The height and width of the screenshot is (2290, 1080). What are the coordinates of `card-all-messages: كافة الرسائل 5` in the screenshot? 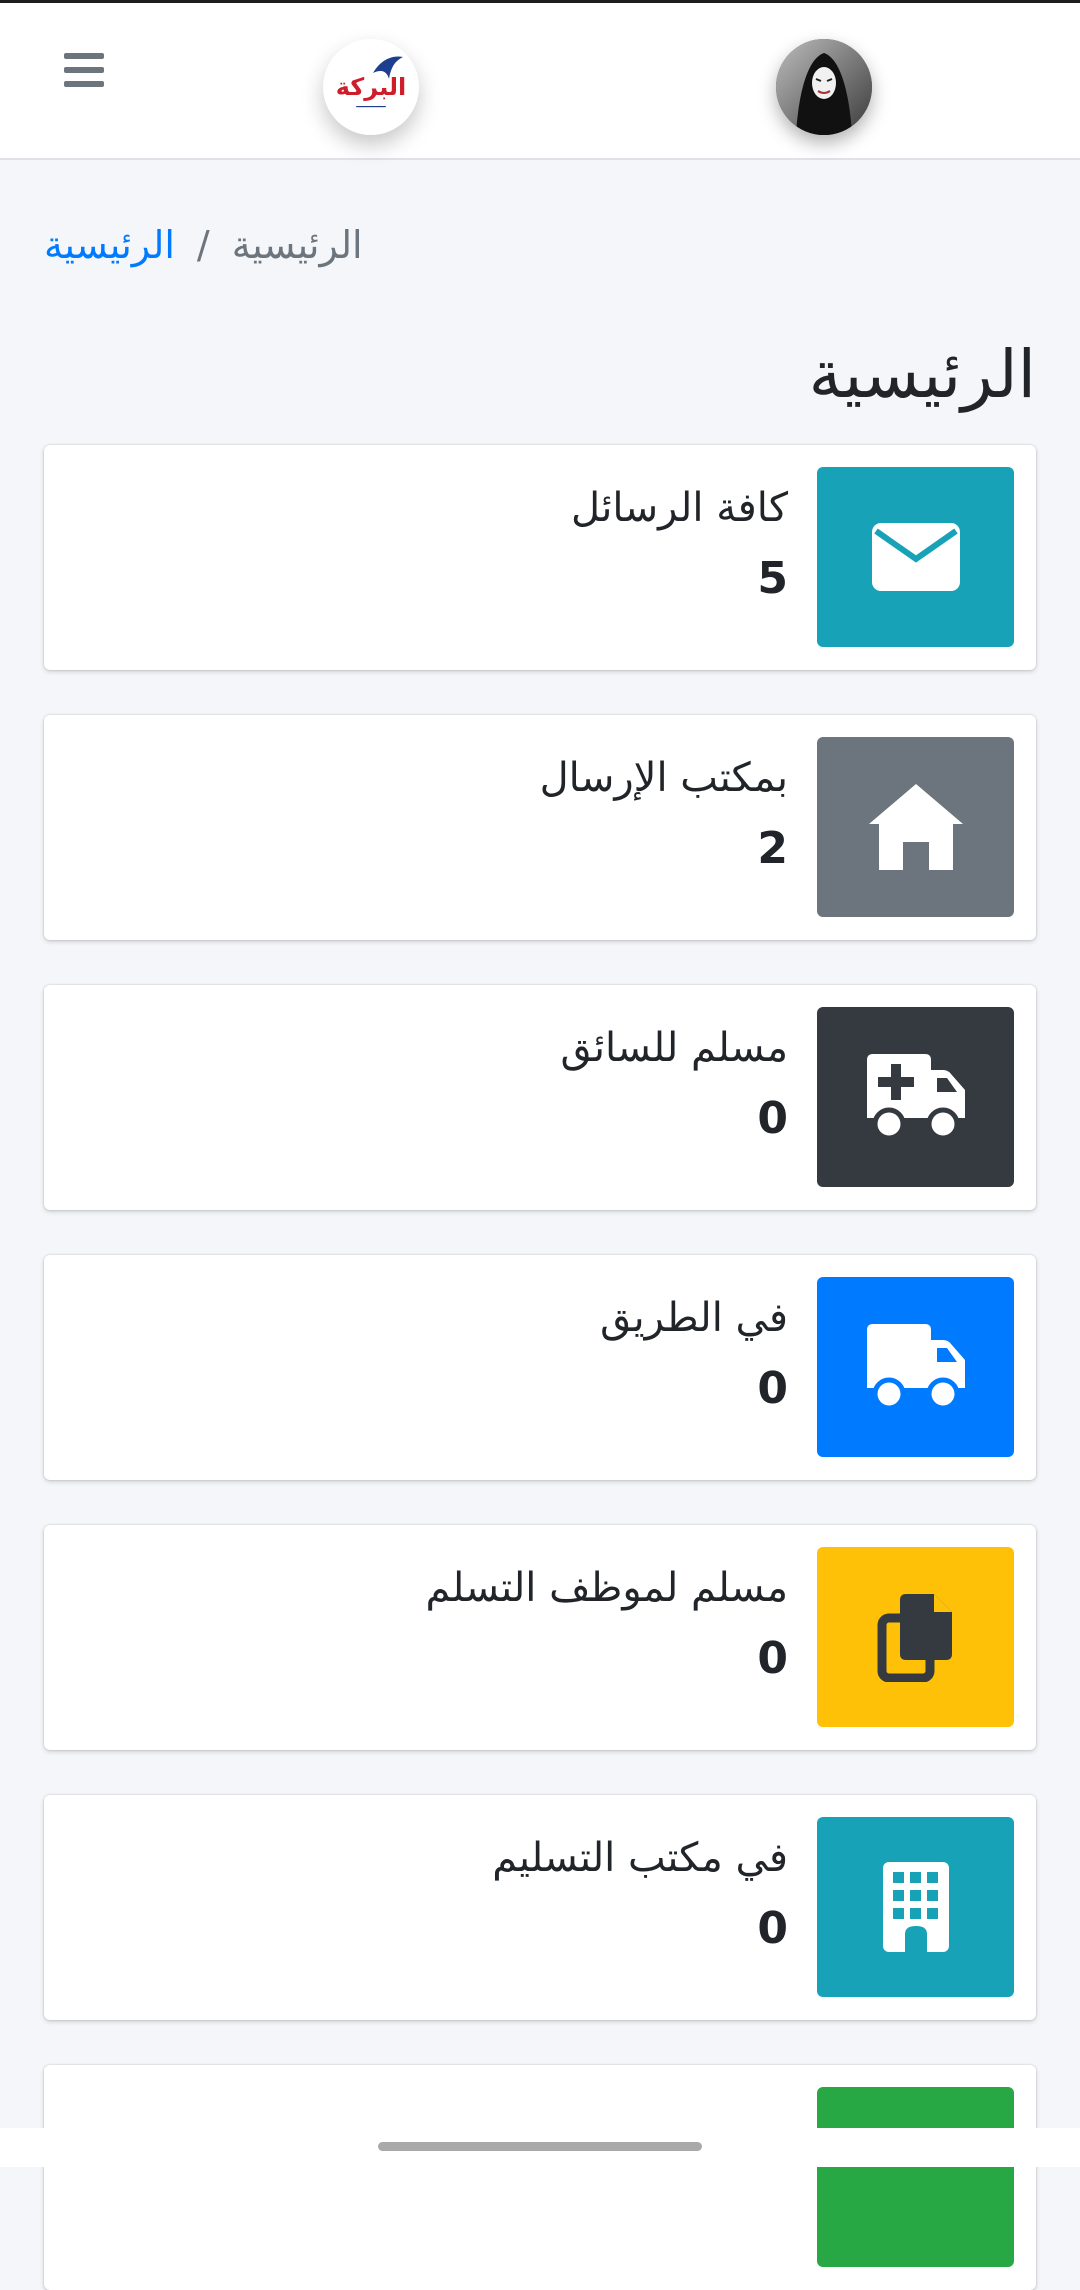 It's located at (540, 557).